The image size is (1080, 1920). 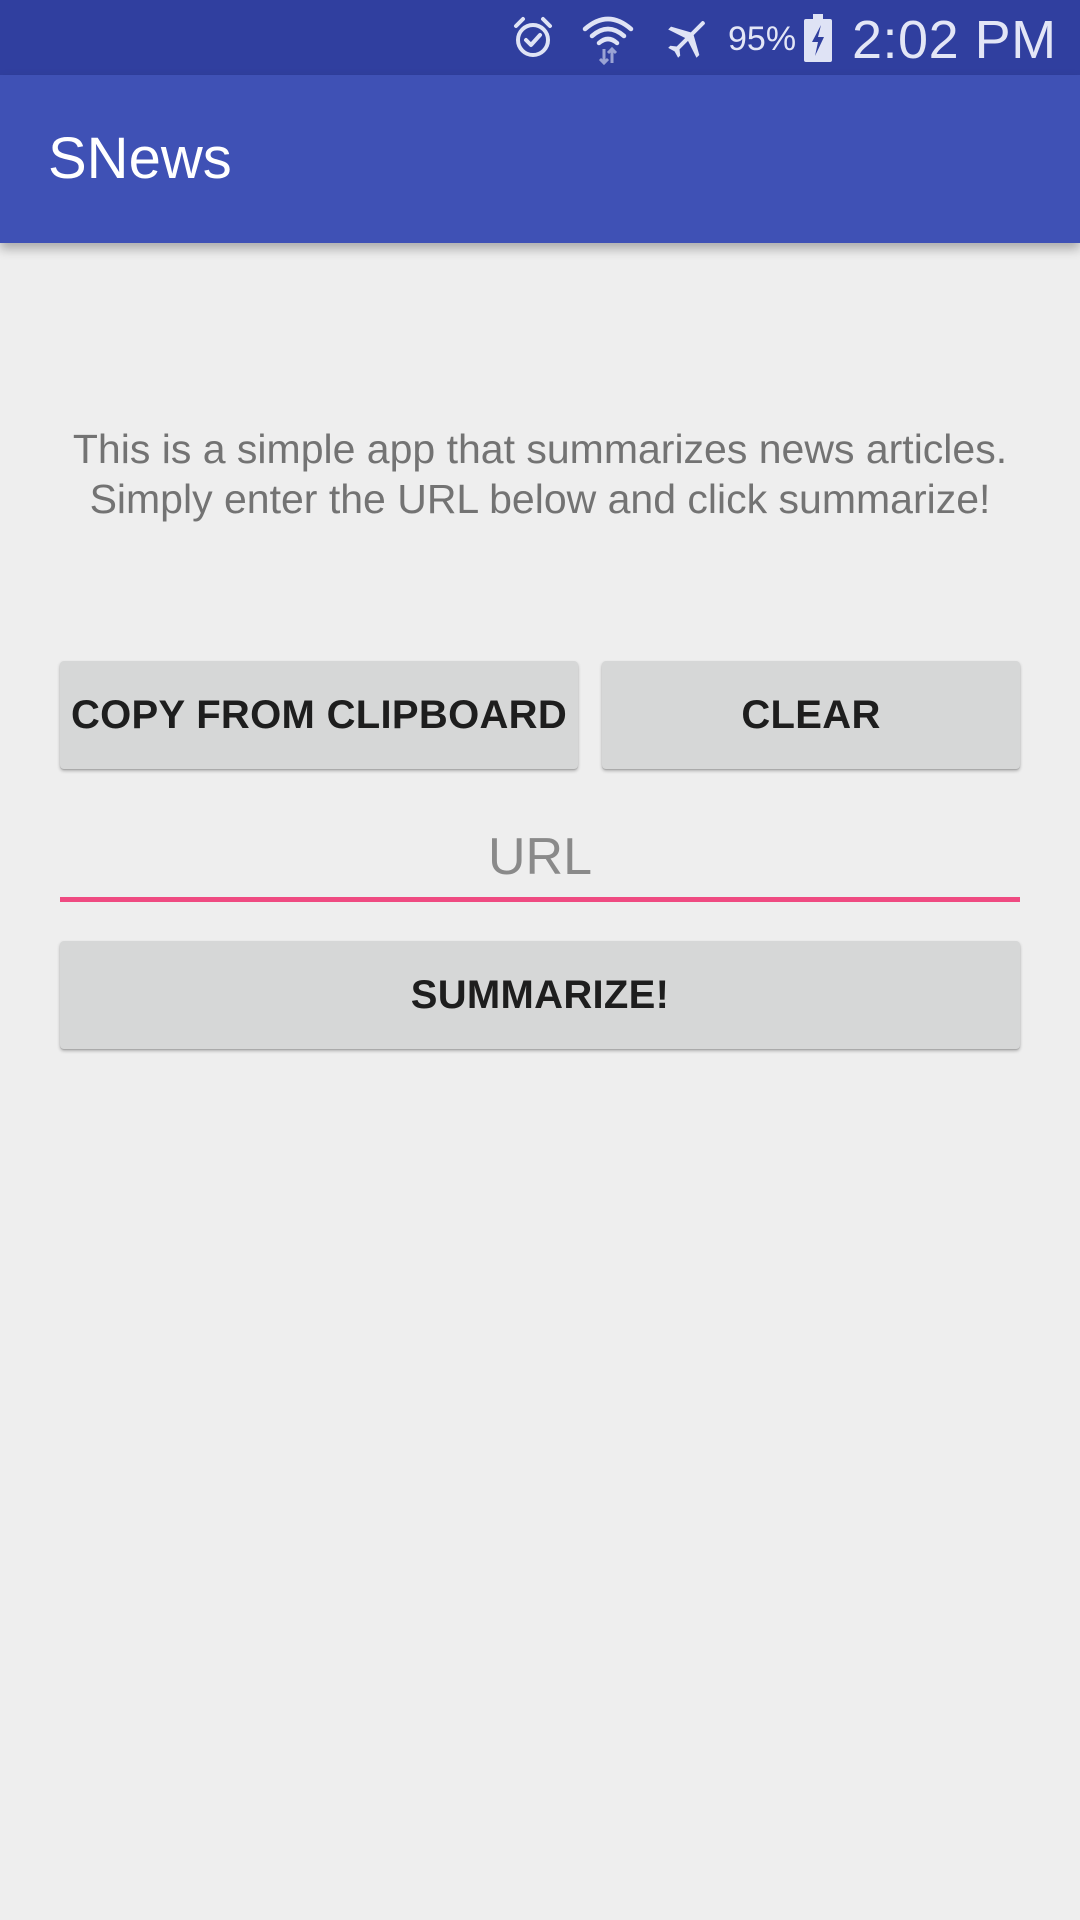 What do you see at coordinates (533, 37) in the screenshot?
I see `alarm-icon` at bounding box center [533, 37].